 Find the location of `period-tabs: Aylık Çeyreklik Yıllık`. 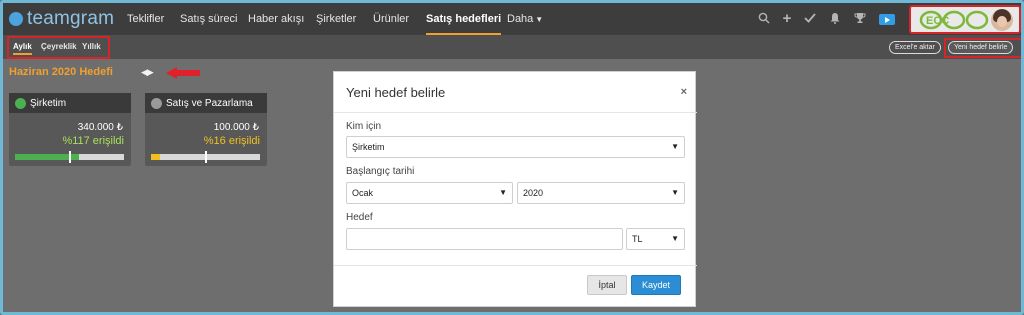

period-tabs: Aylık Çeyreklik Yıllık is located at coordinates (58, 47).